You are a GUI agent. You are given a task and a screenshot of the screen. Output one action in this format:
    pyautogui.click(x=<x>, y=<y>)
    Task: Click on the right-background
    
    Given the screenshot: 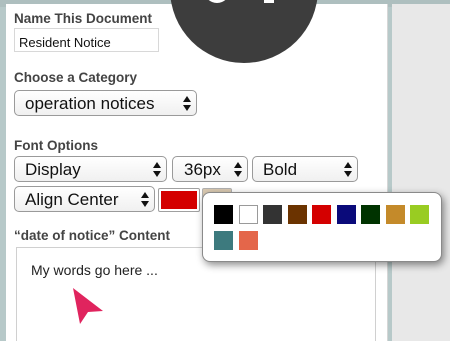 What is the action you would take?
    pyautogui.click(x=421, y=170)
    